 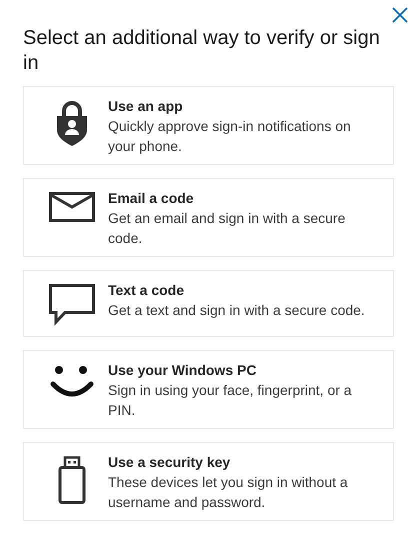 What do you see at coordinates (228, 492) in the screenshot?
I see `option-description: These devices let you sign in without a username and password.` at bounding box center [228, 492].